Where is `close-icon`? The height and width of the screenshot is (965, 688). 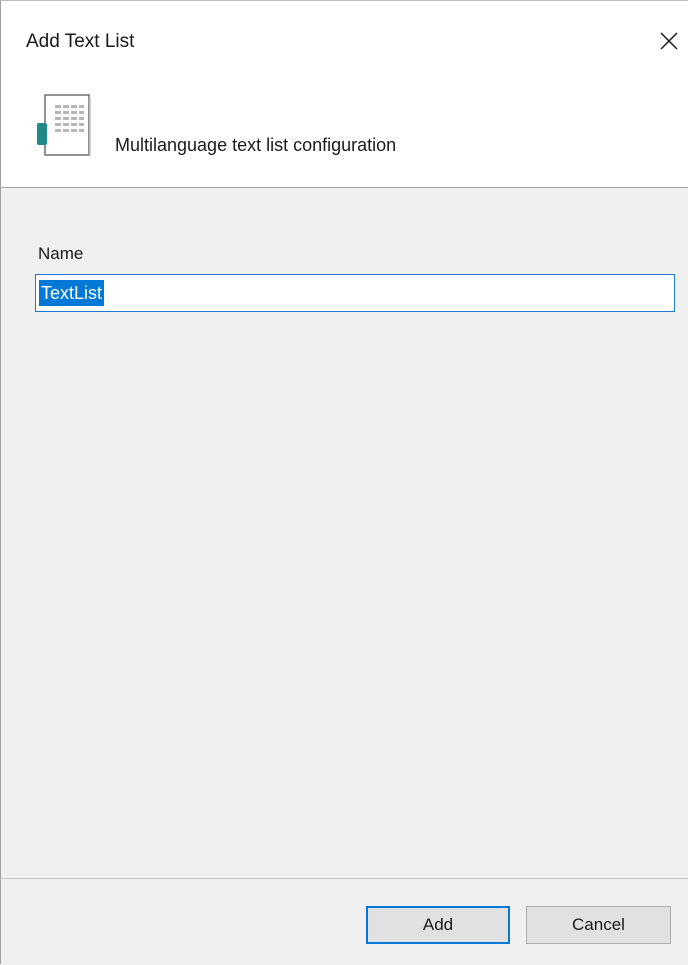
close-icon is located at coordinates (669, 41).